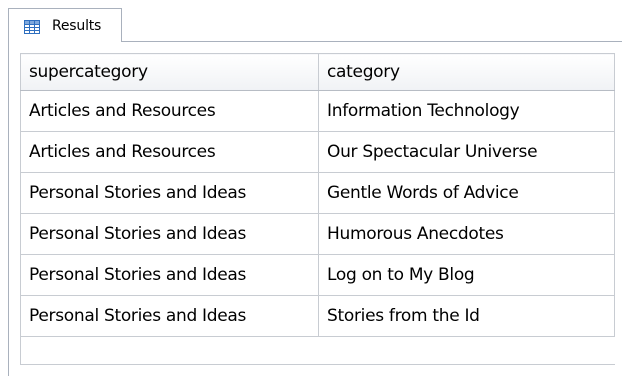 The height and width of the screenshot is (376, 622). I want to click on tab-results: Results, so click(65, 25).